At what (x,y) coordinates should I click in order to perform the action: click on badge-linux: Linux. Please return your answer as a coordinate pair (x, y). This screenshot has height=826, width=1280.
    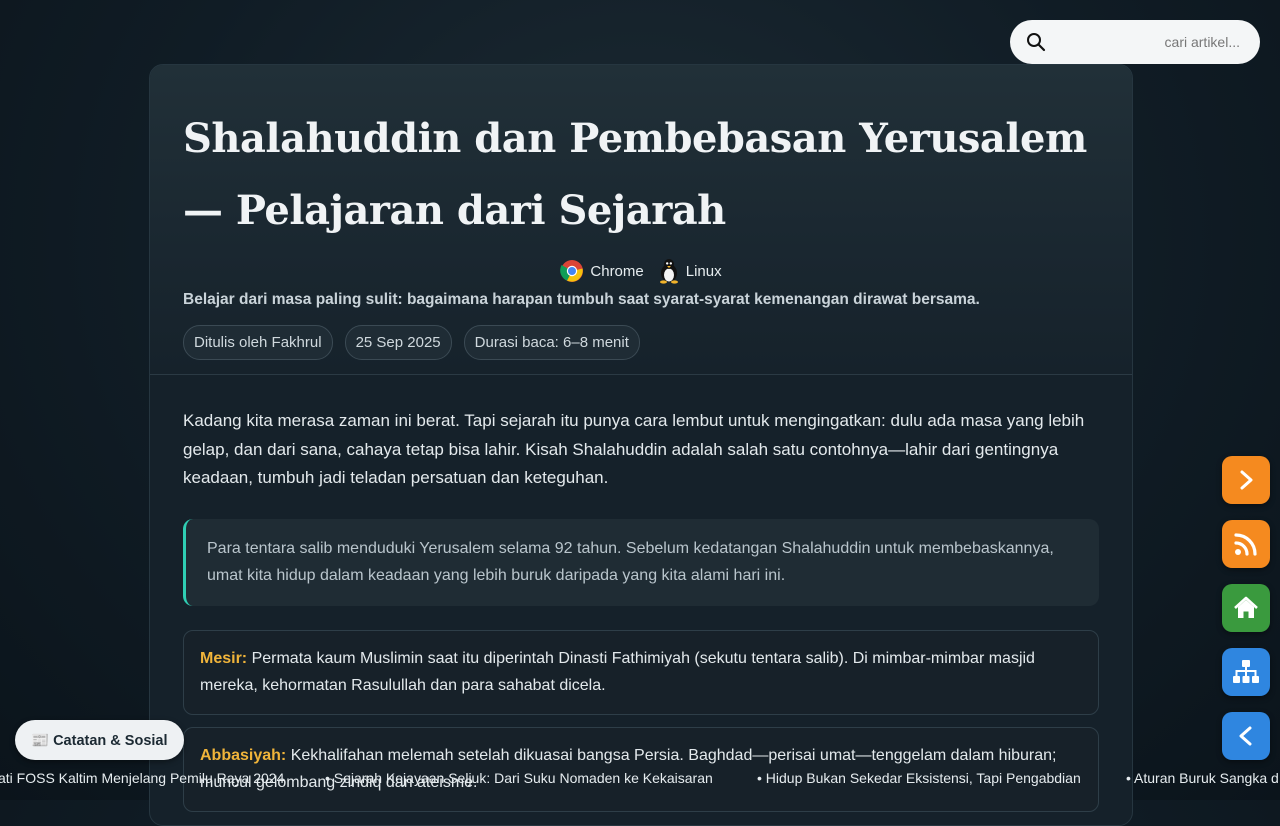
    Looking at the image, I should click on (690, 271).